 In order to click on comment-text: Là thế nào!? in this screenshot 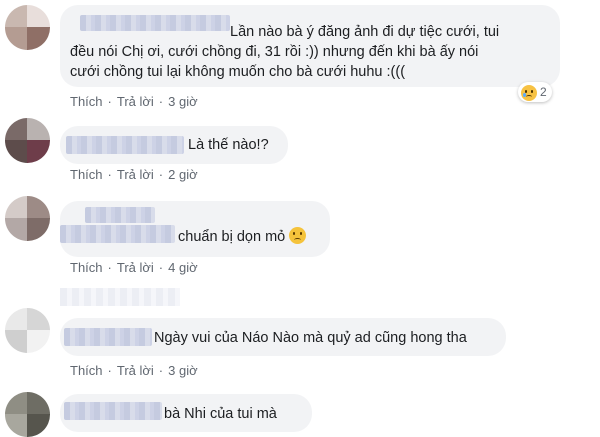, I will do `click(228, 145)`.